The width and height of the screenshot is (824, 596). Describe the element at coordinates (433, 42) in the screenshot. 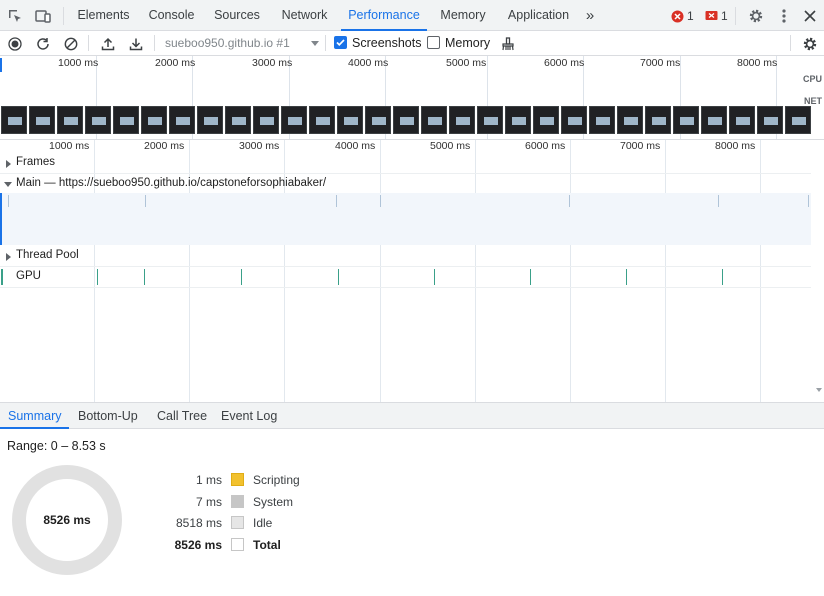

I see `memory-checkbox` at that location.